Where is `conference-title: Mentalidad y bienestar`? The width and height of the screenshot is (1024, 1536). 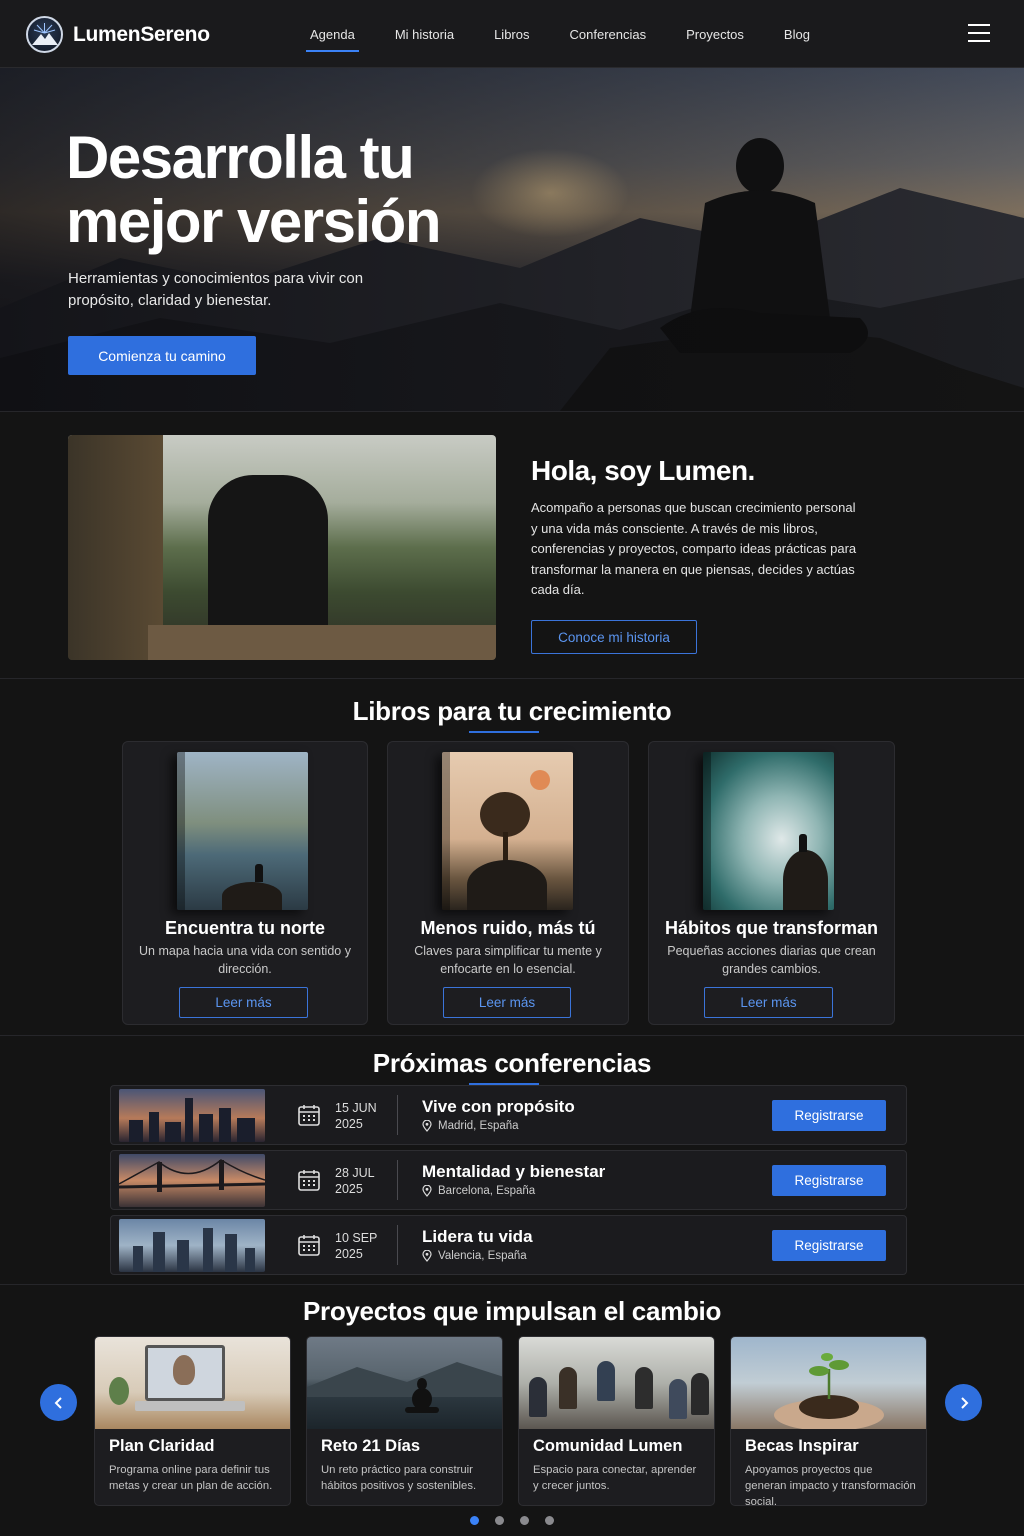
conference-title: Mentalidad y bienestar is located at coordinates (514, 1171).